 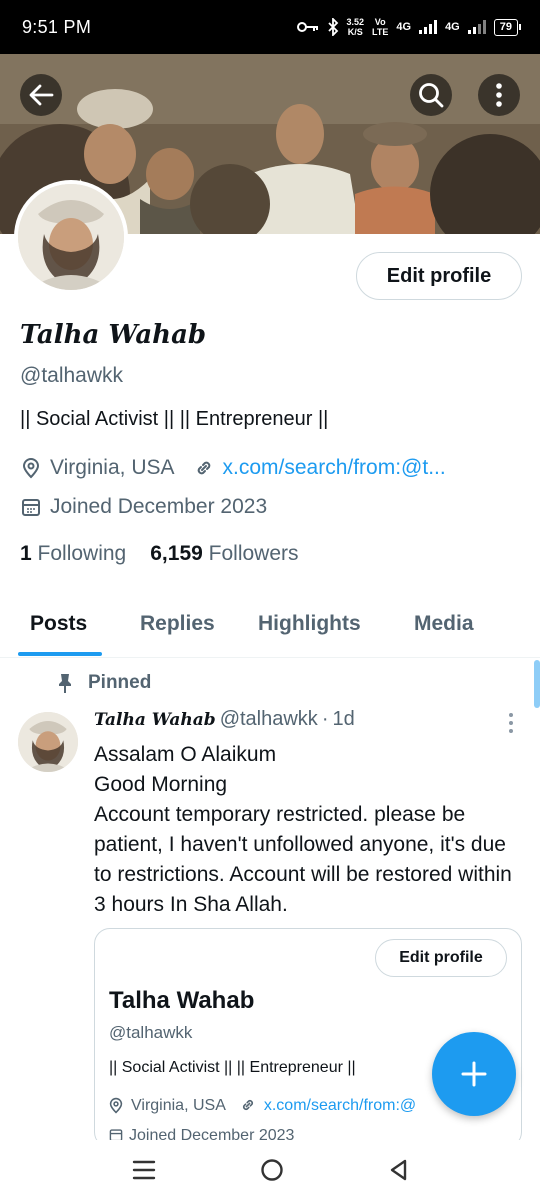 I want to click on volte-indicator: Vo LTE, so click(x=380, y=27).